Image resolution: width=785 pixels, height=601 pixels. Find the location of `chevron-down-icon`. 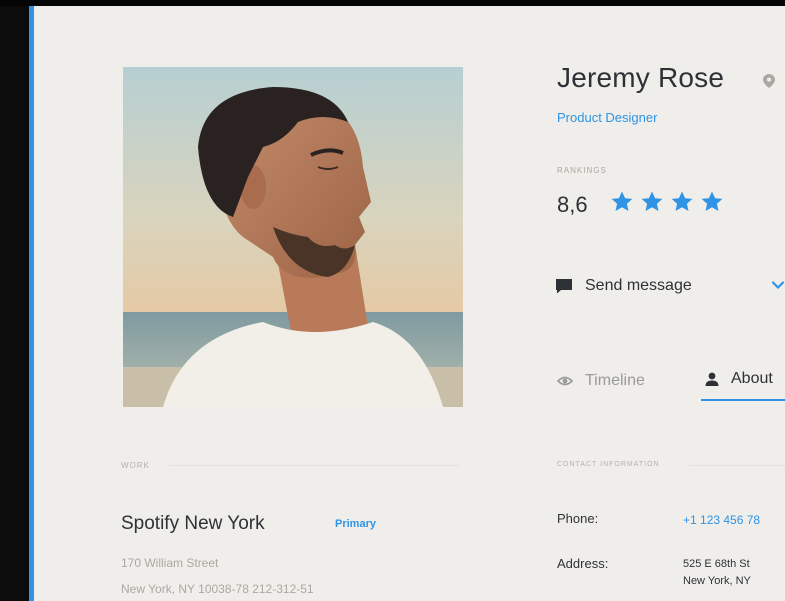

chevron-down-icon is located at coordinates (778, 285).